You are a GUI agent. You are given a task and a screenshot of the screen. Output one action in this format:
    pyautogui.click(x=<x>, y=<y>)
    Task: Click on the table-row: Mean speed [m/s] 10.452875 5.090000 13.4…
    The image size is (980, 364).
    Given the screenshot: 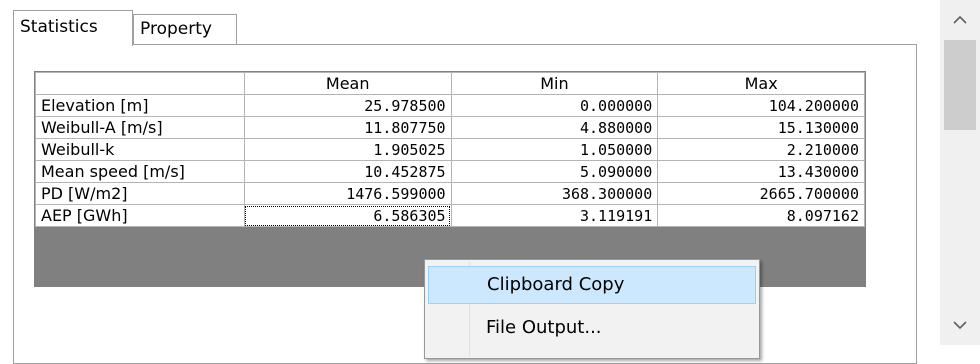 What is the action you would take?
    pyautogui.click(x=450, y=171)
    